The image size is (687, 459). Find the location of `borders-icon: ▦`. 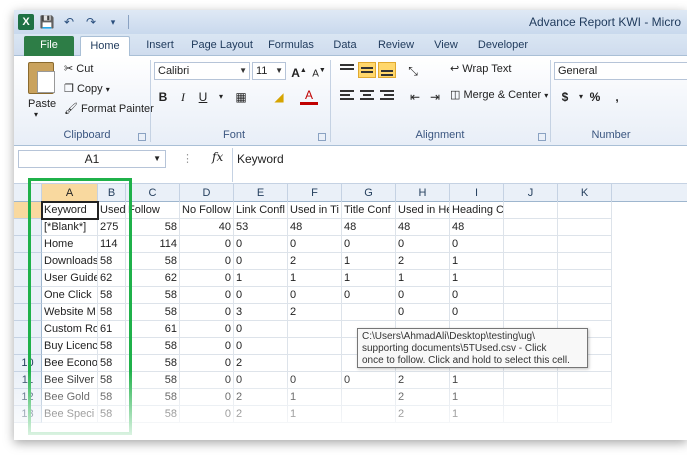

borders-icon: ▦ is located at coordinates (241, 97).